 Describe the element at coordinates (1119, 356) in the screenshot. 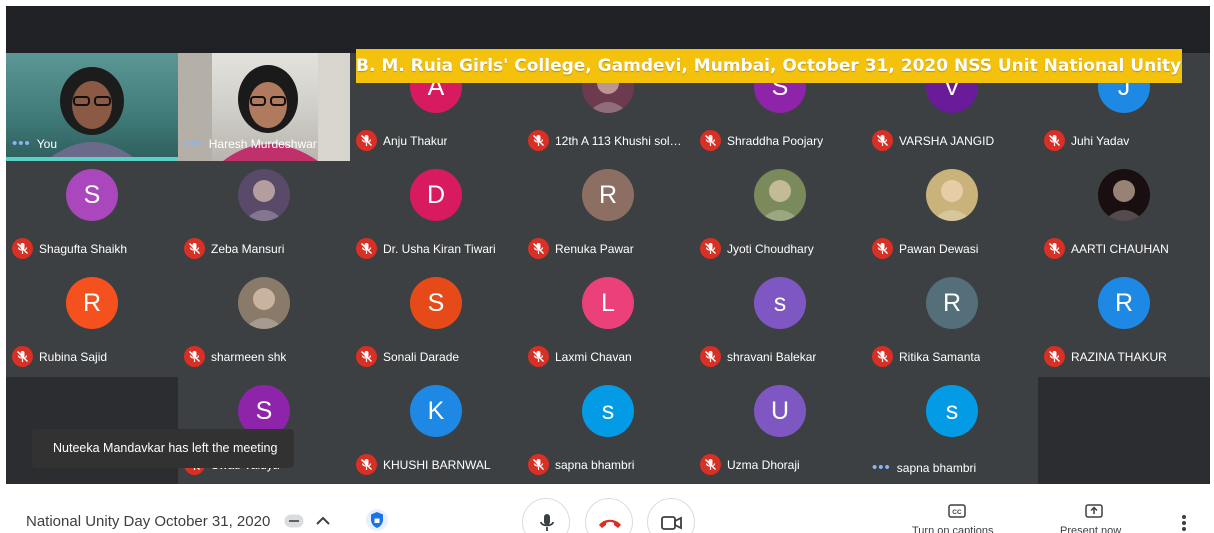

I see `participant-name: RAZINA THAKUR` at that location.